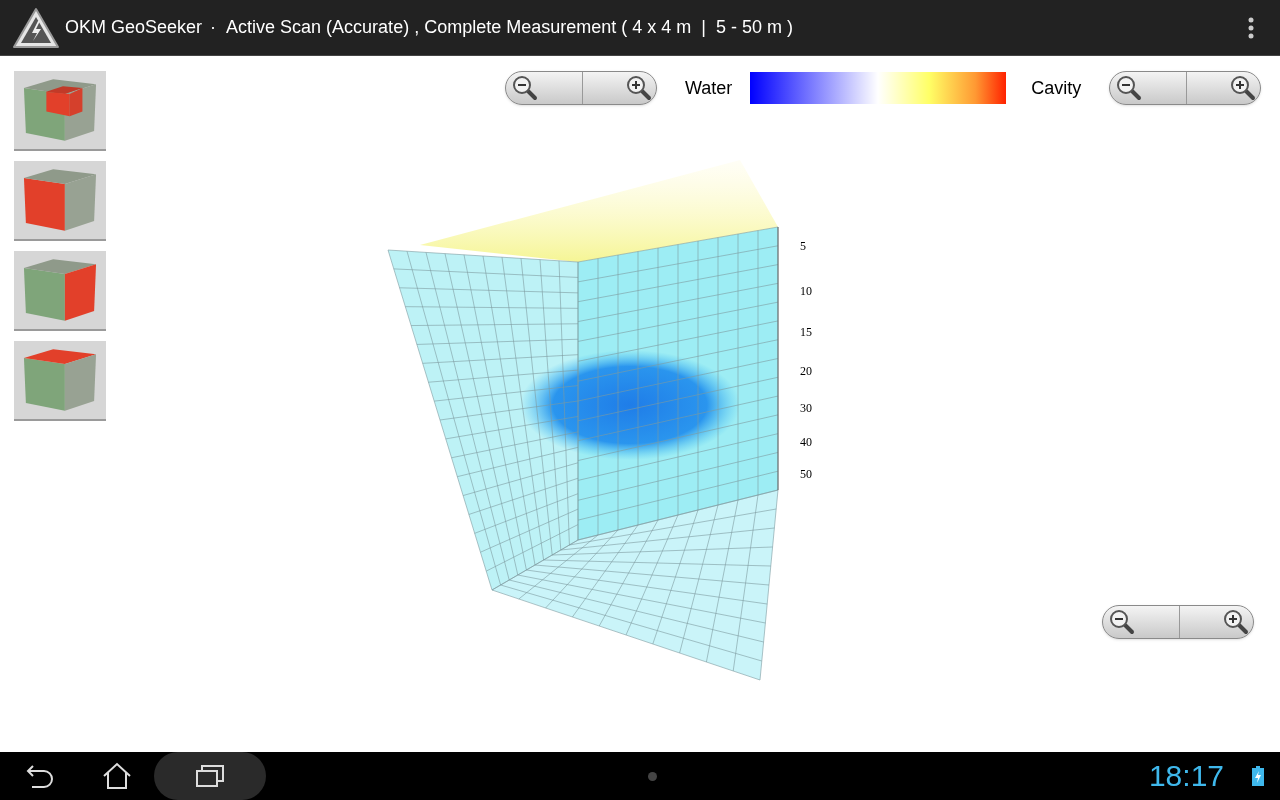 Image resolution: width=1280 pixels, height=800 pixels. Describe the element at coordinates (806, 442) in the screenshot. I see `depth-label: 40` at that location.